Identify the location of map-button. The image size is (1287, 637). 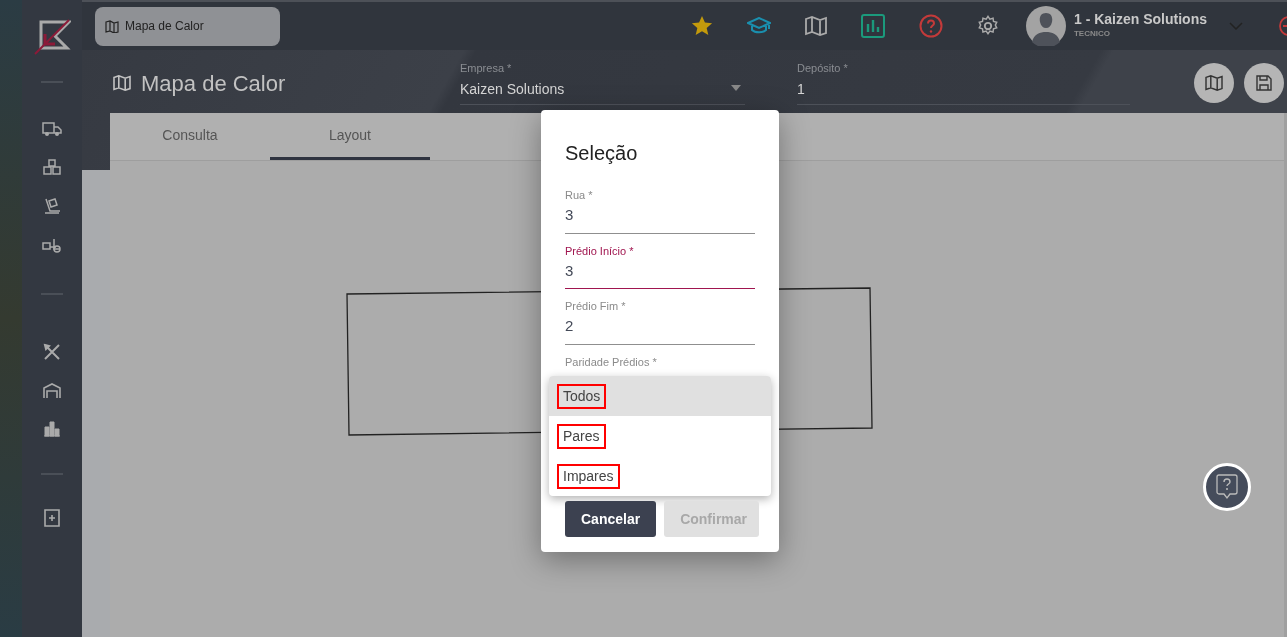
(1214, 83).